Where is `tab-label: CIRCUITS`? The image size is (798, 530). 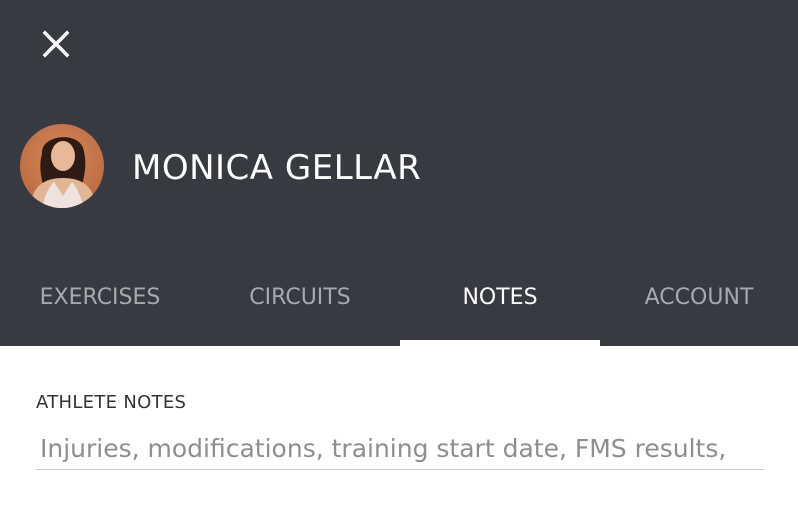
tab-label: CIRCUITS is located at coordinates (300, 297).